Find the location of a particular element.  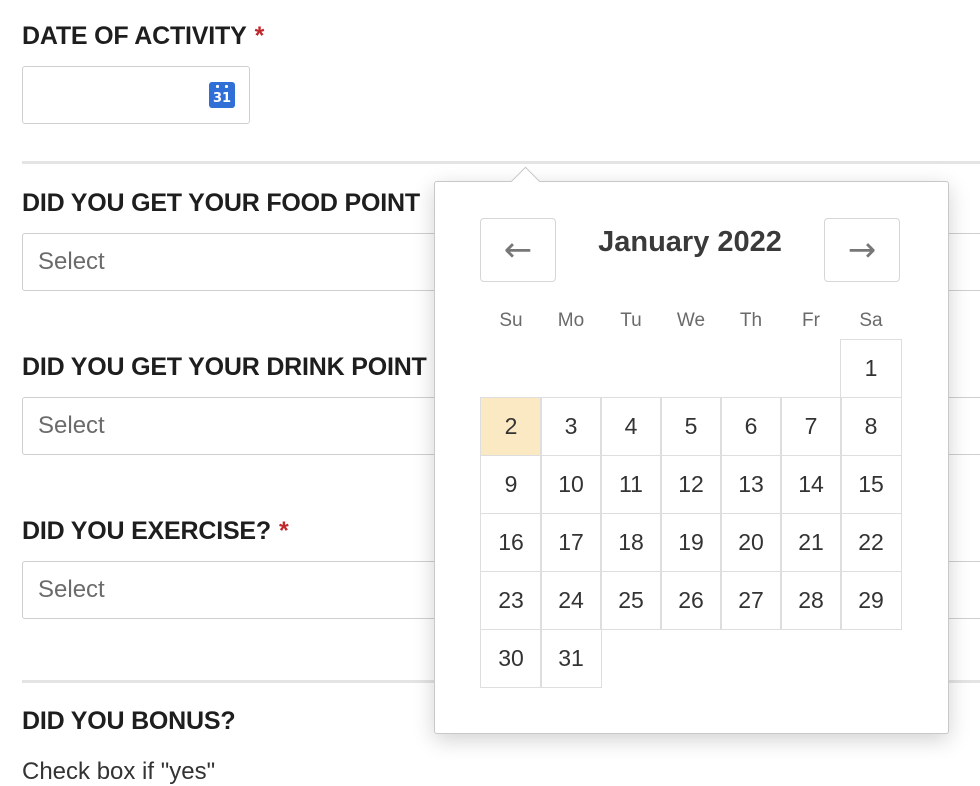

section-divider is located at coordinates (501, 162).